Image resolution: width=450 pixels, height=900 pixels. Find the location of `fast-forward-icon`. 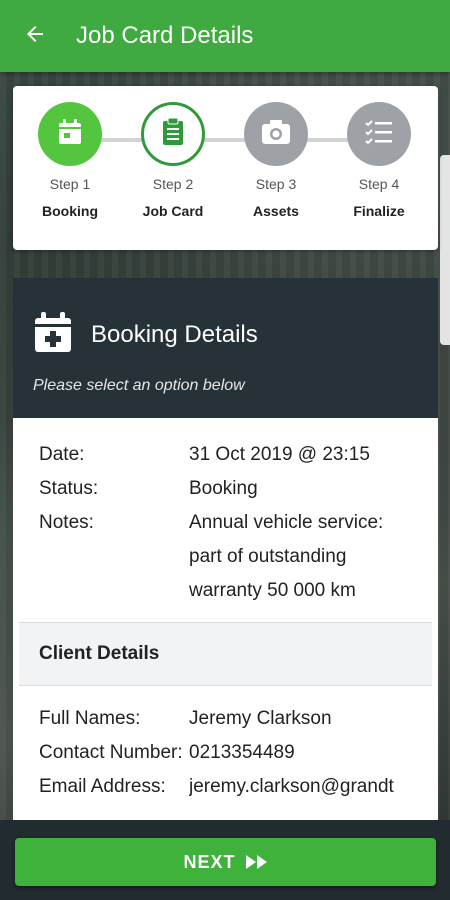

fast-forward-icon is located at coordinates (256, 862).